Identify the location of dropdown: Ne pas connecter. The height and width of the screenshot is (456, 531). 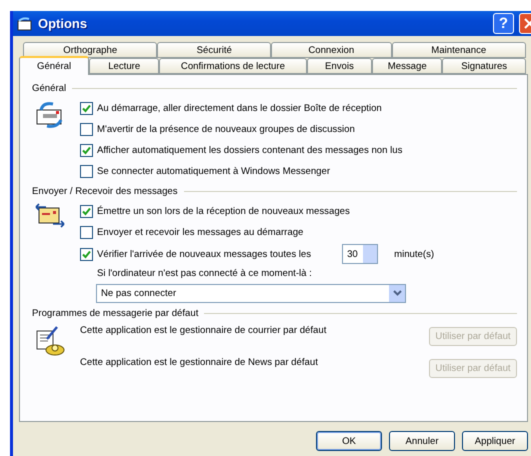
(251, 293).